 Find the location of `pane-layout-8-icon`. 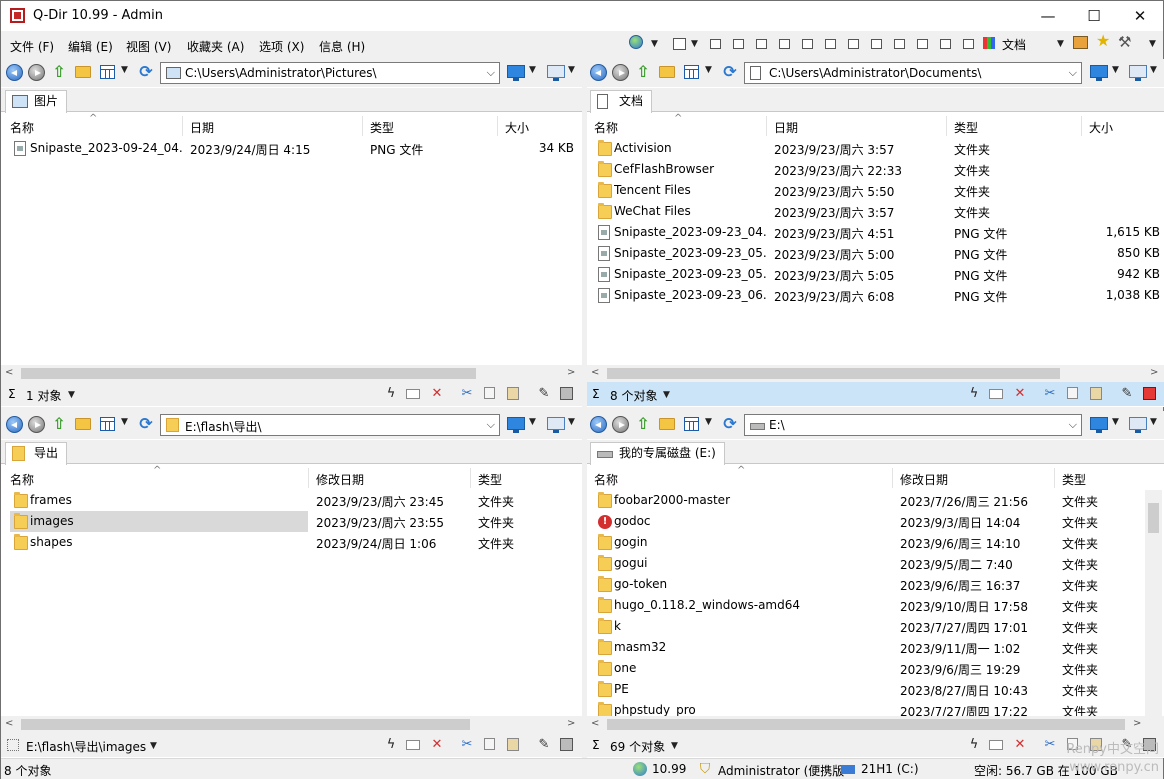

pane-layout-8-icon is located at coordinates (876, 44).